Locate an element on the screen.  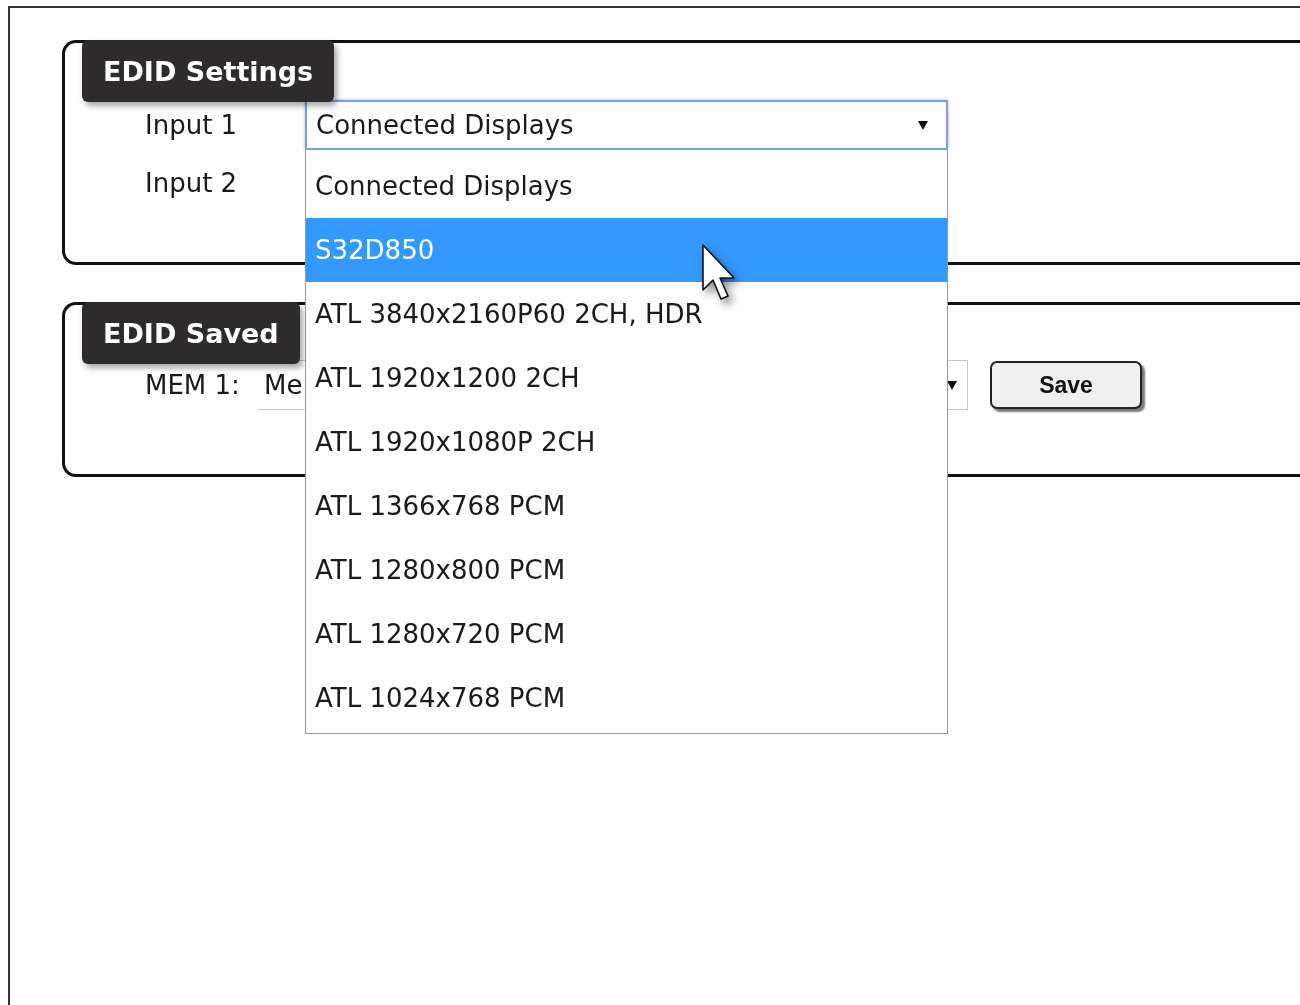
input-label: Input 1 is located at coordinates (192, 125).